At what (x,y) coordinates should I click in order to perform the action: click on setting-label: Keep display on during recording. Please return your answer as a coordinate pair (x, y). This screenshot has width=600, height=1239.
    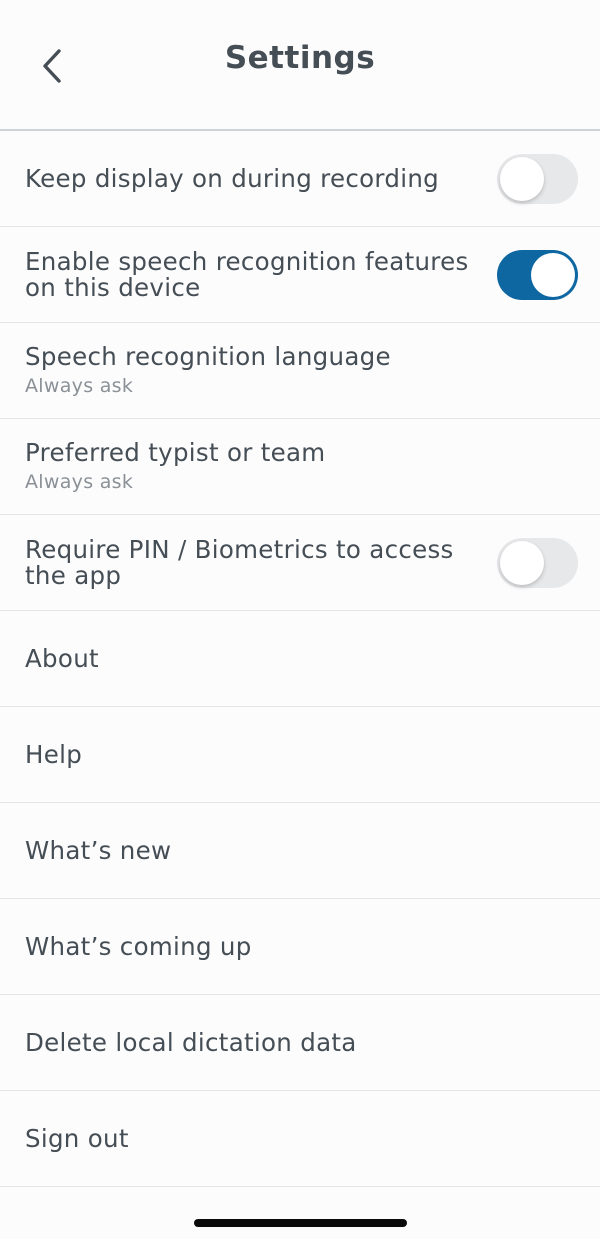
    Looking at the image, I should click on (232, 178).